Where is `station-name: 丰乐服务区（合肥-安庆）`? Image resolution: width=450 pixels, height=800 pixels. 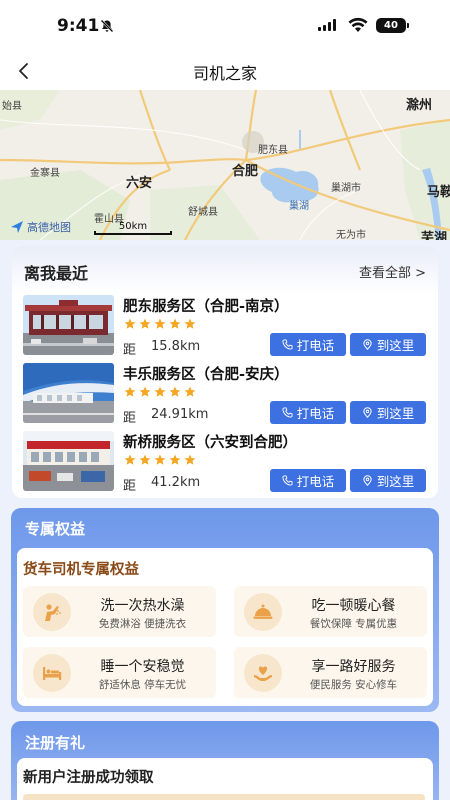
station-name: 丰乐服务区（合肥-安庆） is located at coordinates (206, 375).